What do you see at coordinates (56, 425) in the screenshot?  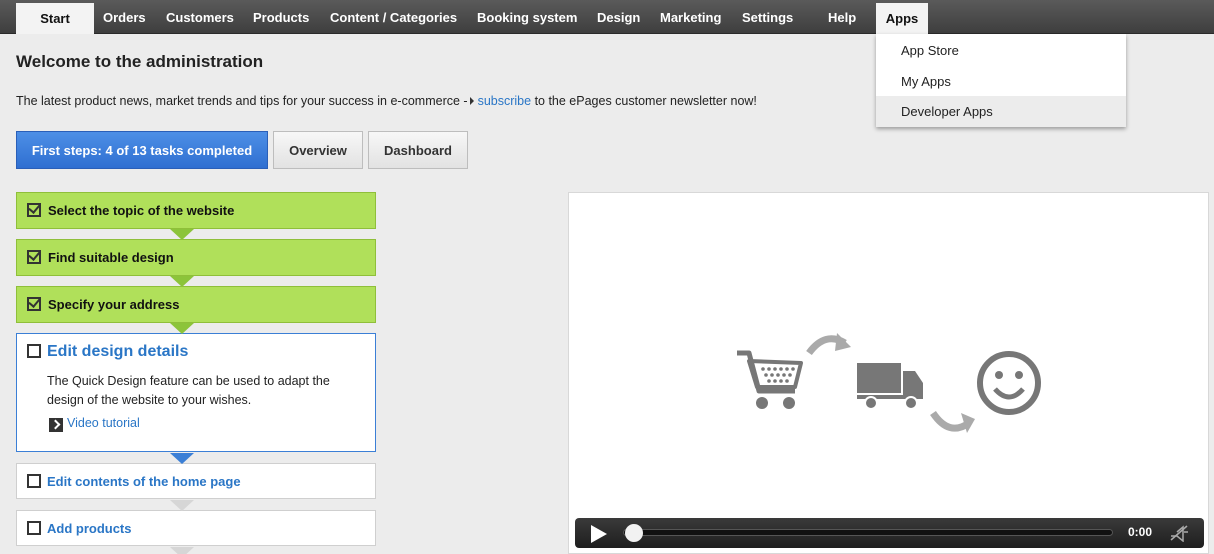 I see `chevron-right-icon` at bounding box center [56, 425].